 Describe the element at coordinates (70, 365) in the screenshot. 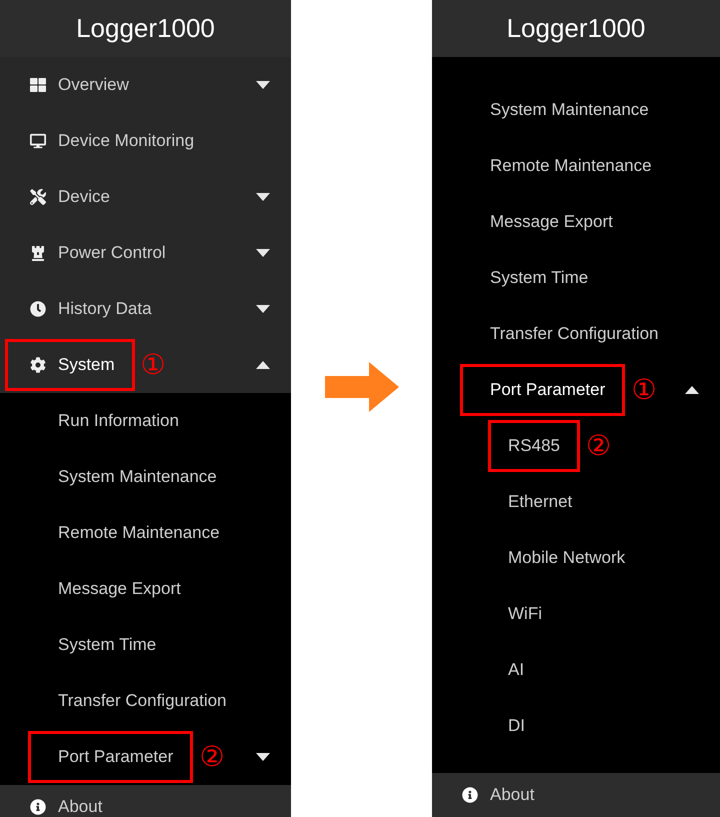

I see `menu-item: System` at that location.